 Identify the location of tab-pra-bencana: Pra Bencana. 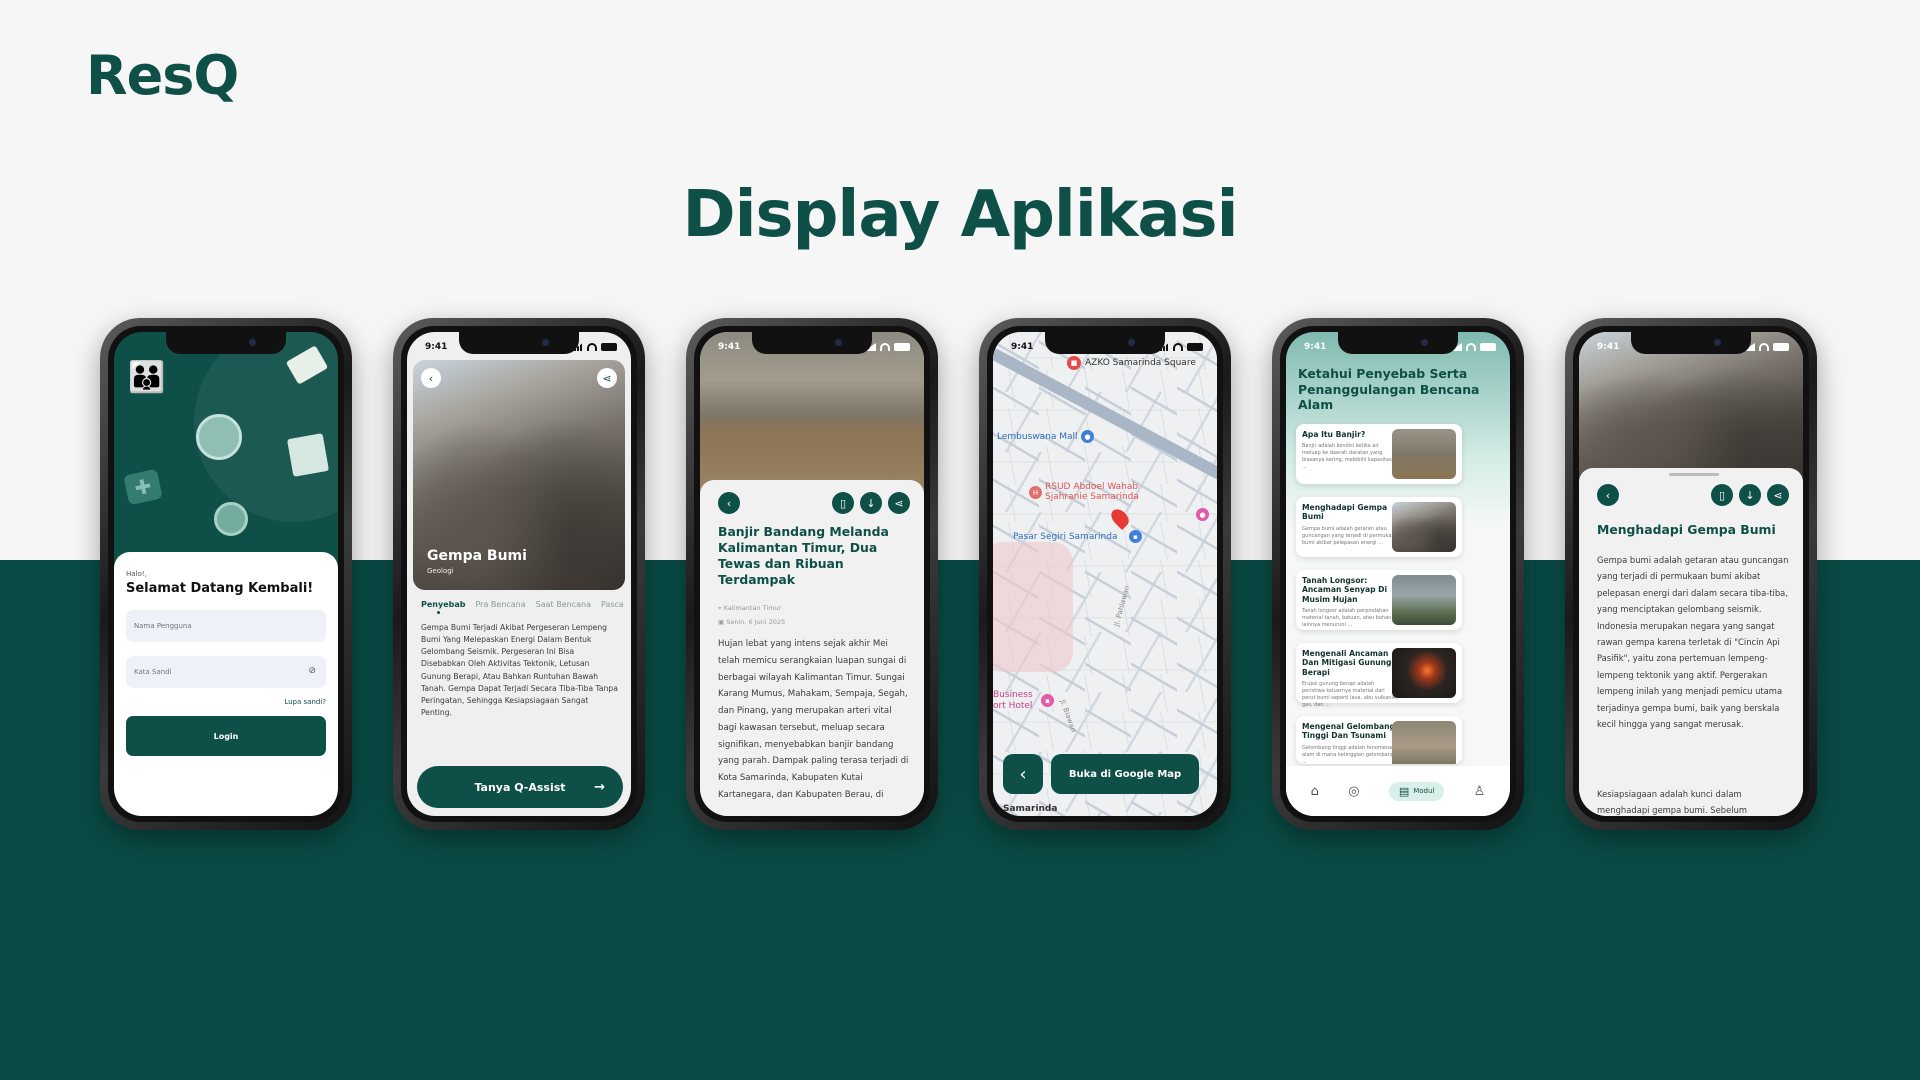
(500, 604).